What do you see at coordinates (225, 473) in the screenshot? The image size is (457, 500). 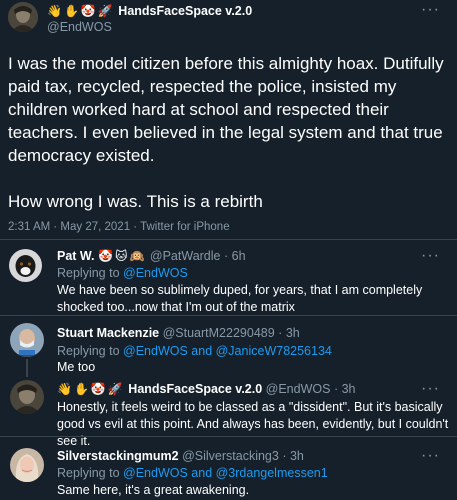 I see `replying-to-link: @EndWOS and @3rdangelmessen1` at bounding box center [225, 473].